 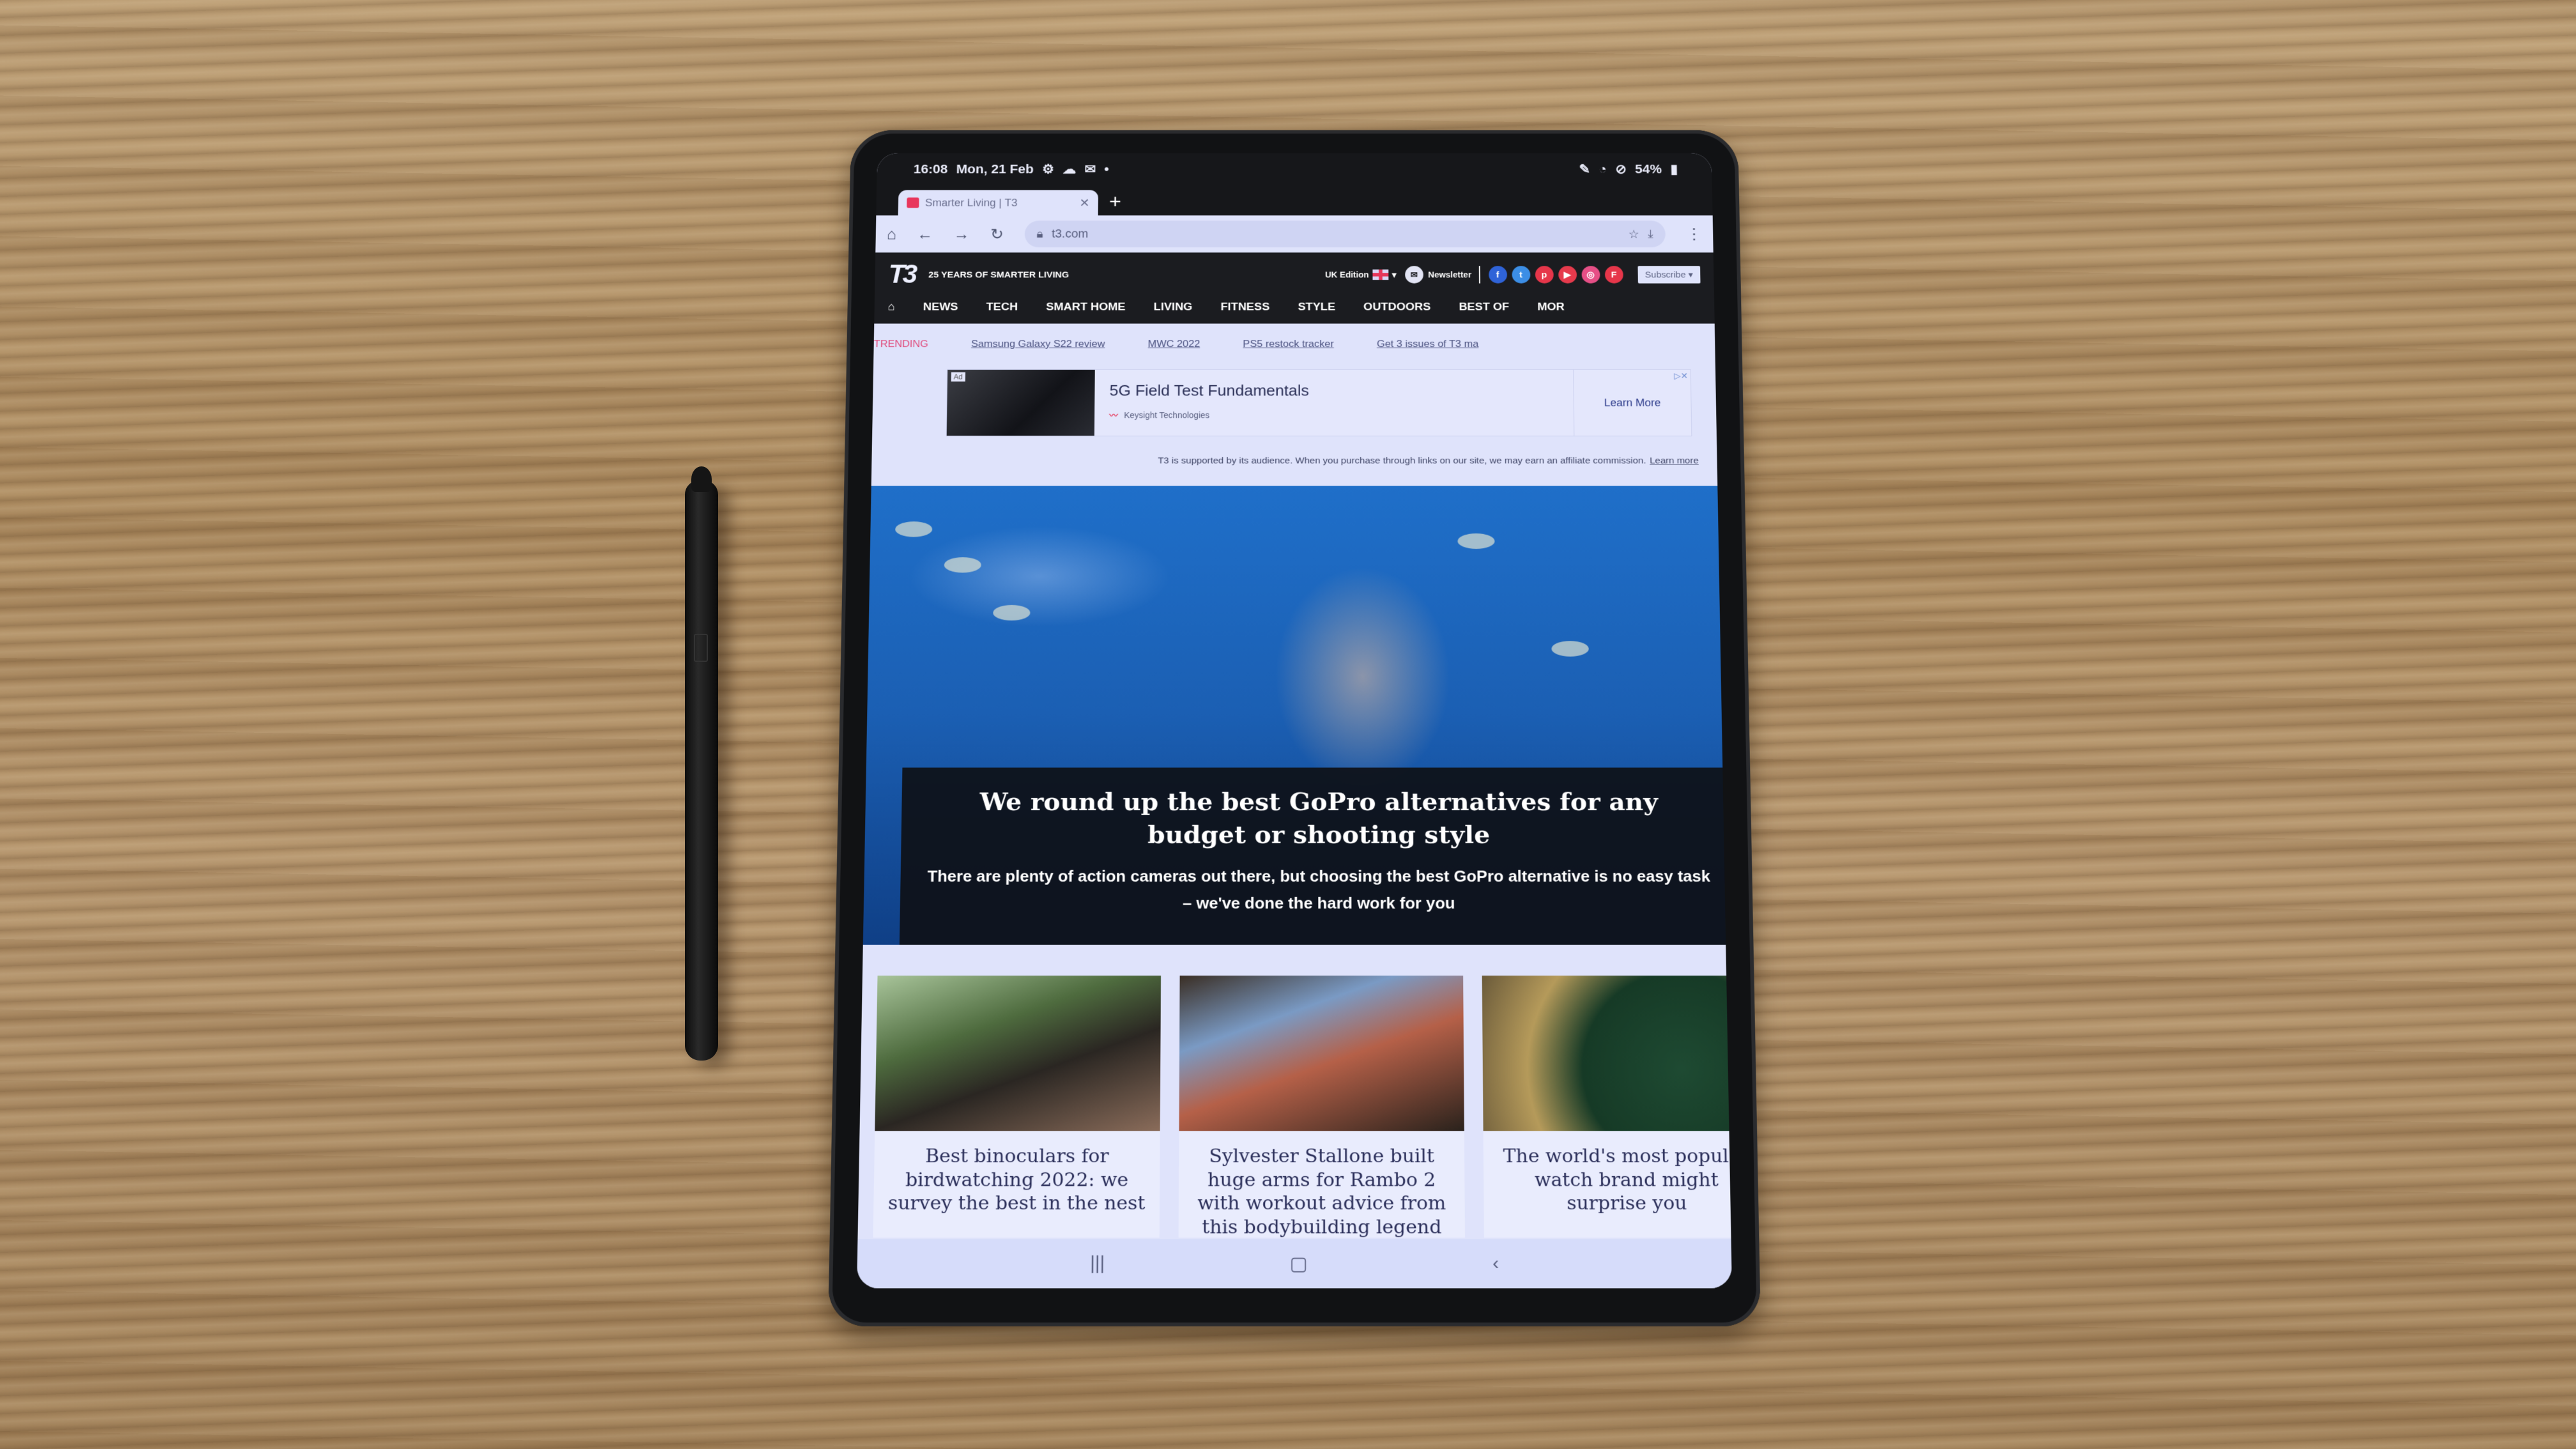 I want to click on home-icon: ⌂, so click(x=891, y=234).